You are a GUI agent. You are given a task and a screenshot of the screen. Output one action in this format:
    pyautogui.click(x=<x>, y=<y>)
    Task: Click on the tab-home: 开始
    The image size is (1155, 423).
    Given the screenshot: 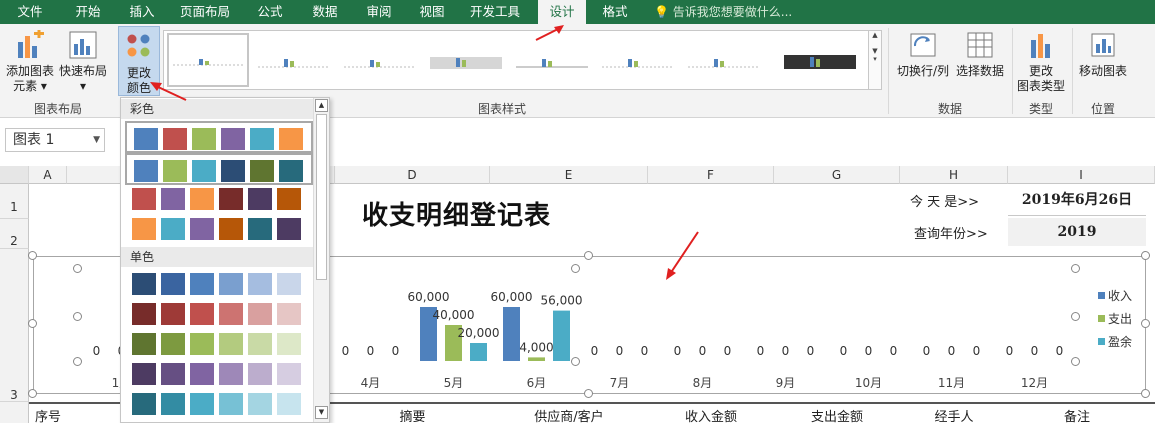 What is the action you would take?
    pyautogui.click(x=88, y=12)
    